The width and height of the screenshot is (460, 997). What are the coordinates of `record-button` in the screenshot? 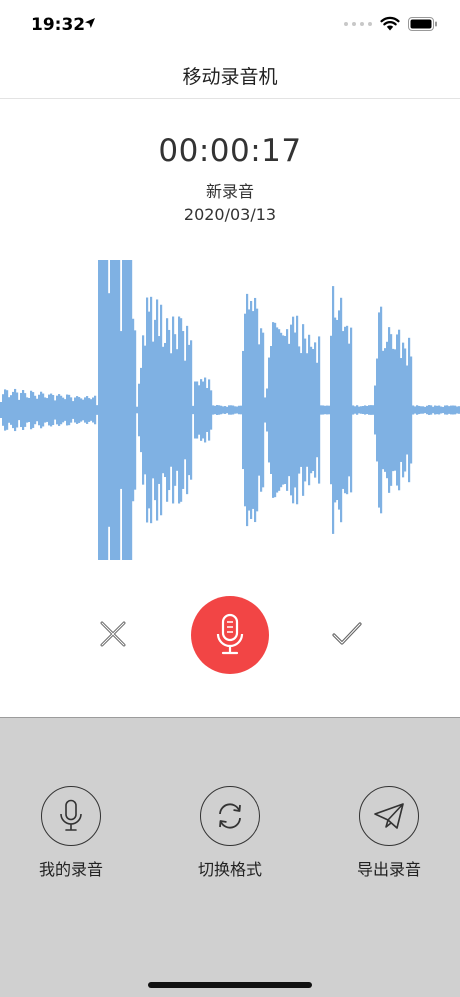 It's located at (230, 635).